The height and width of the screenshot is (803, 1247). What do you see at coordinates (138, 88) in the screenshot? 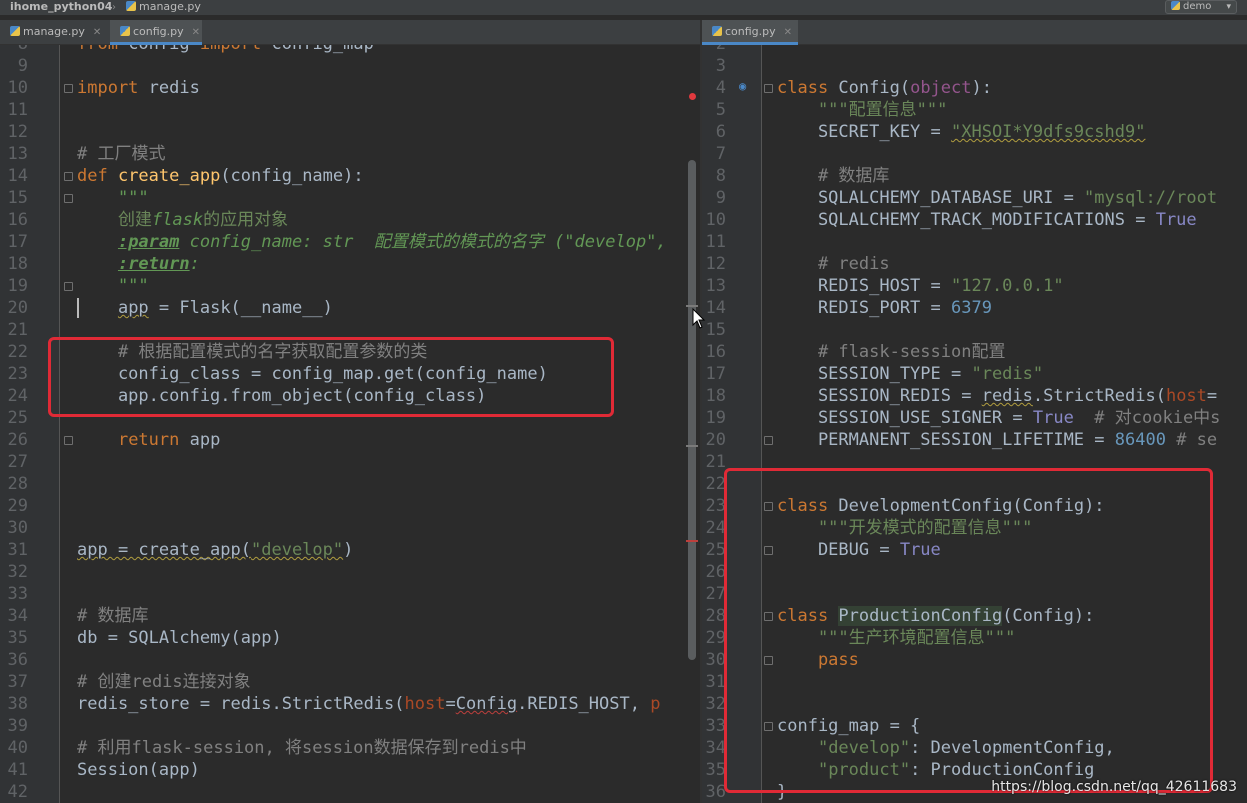
I see `code-line: import redis` at bounding box center [138, 88].